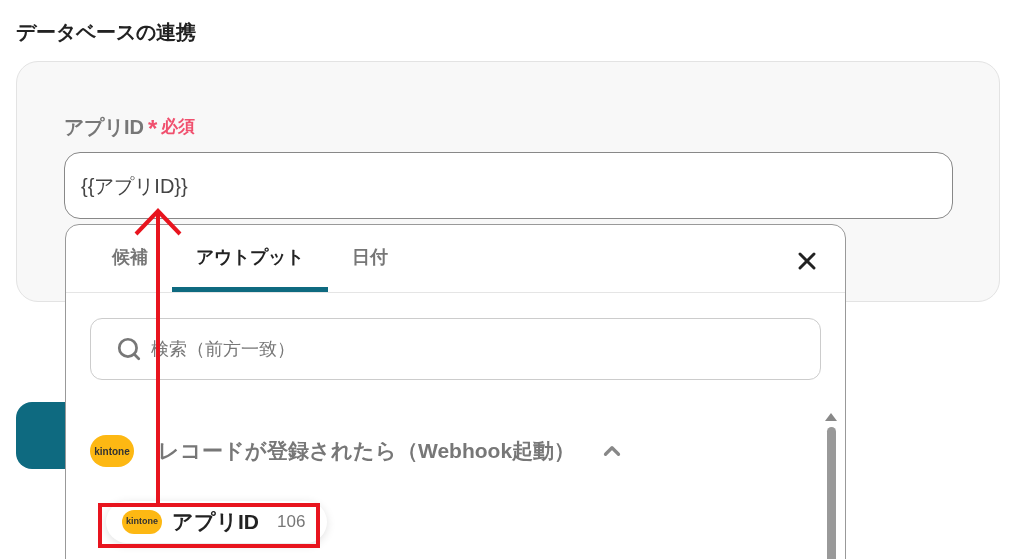 The height and width of the screenshot is (559, 1033). I want to click on required-mark: *, so click(153, 129).